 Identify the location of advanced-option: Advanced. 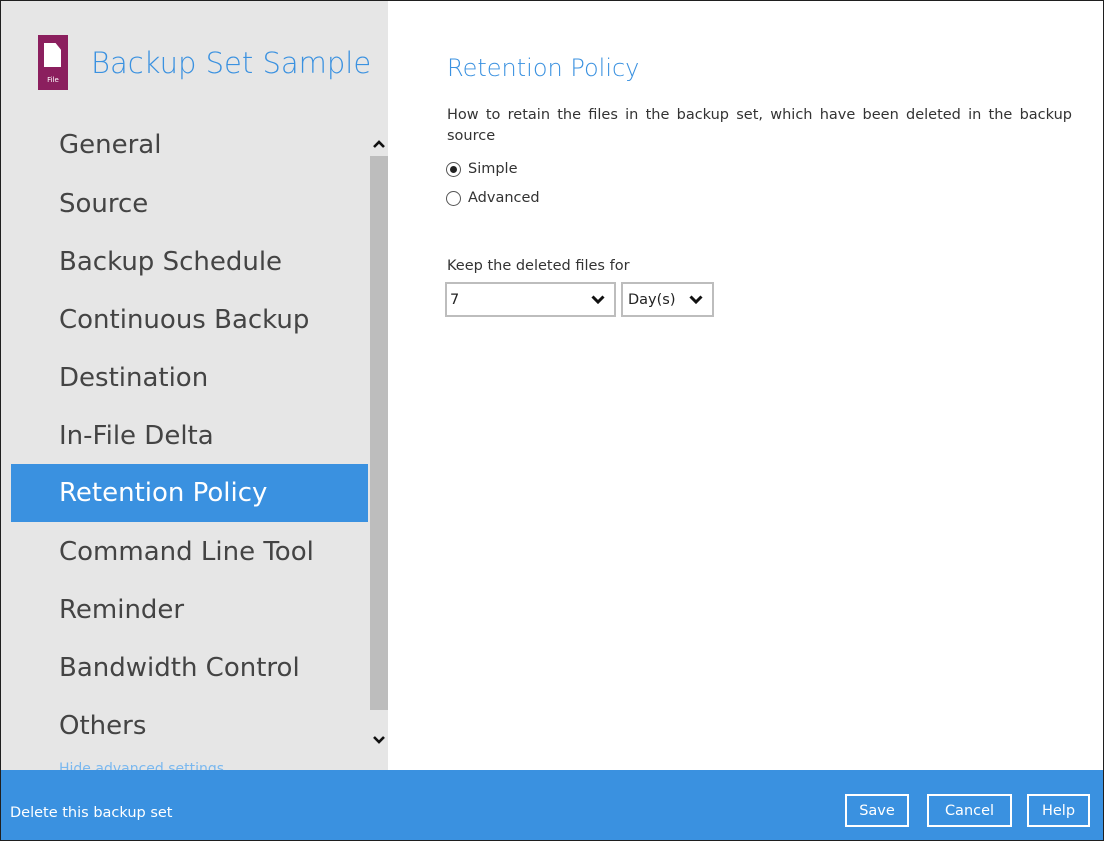
(493, 198).